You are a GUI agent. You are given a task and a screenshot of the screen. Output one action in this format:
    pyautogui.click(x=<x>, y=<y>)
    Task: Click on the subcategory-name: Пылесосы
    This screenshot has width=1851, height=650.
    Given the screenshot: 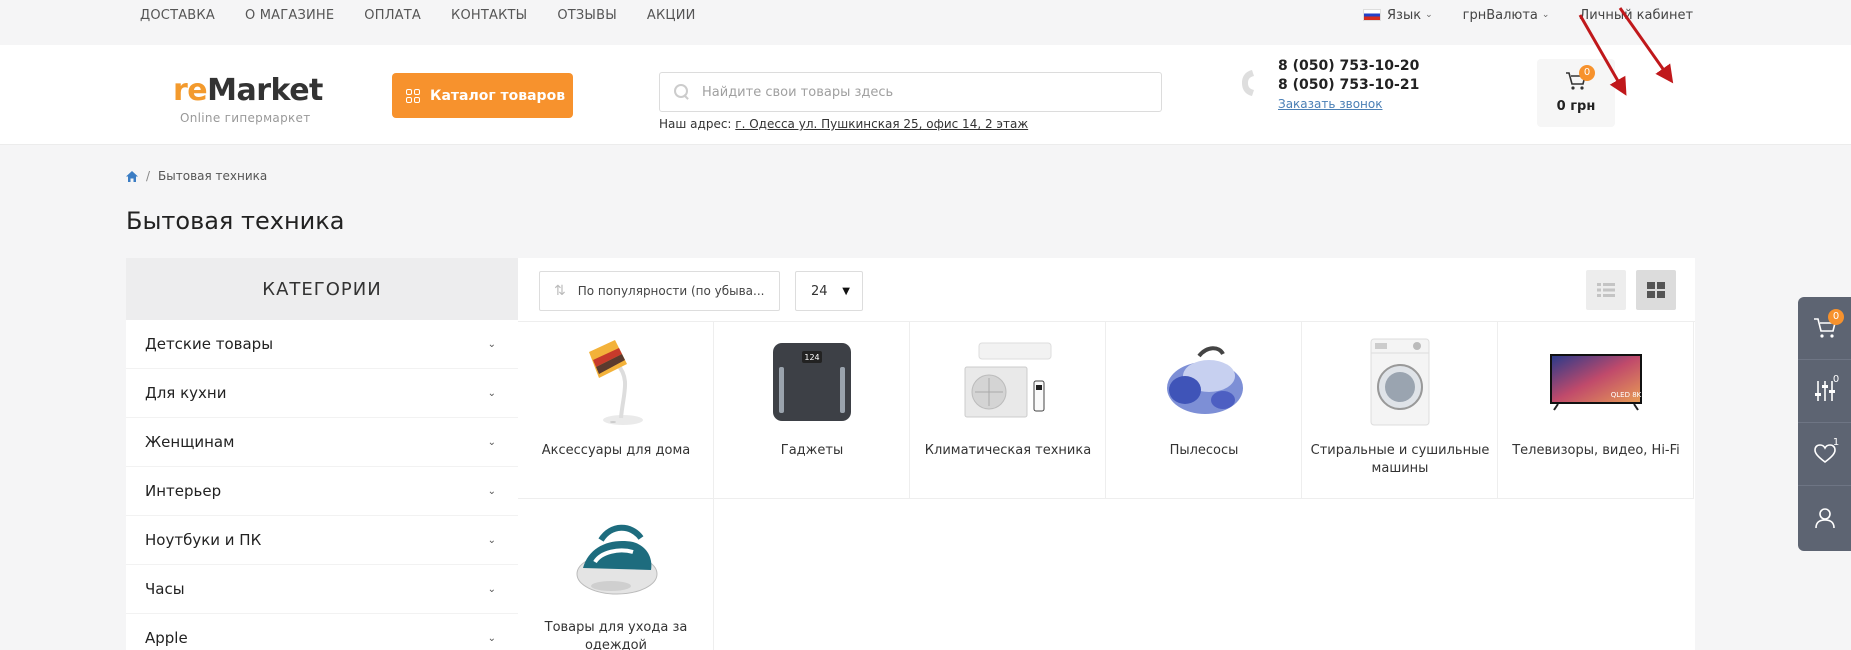 What is the action you would take?
    pyautogui.click(x=1204, y=450)
    